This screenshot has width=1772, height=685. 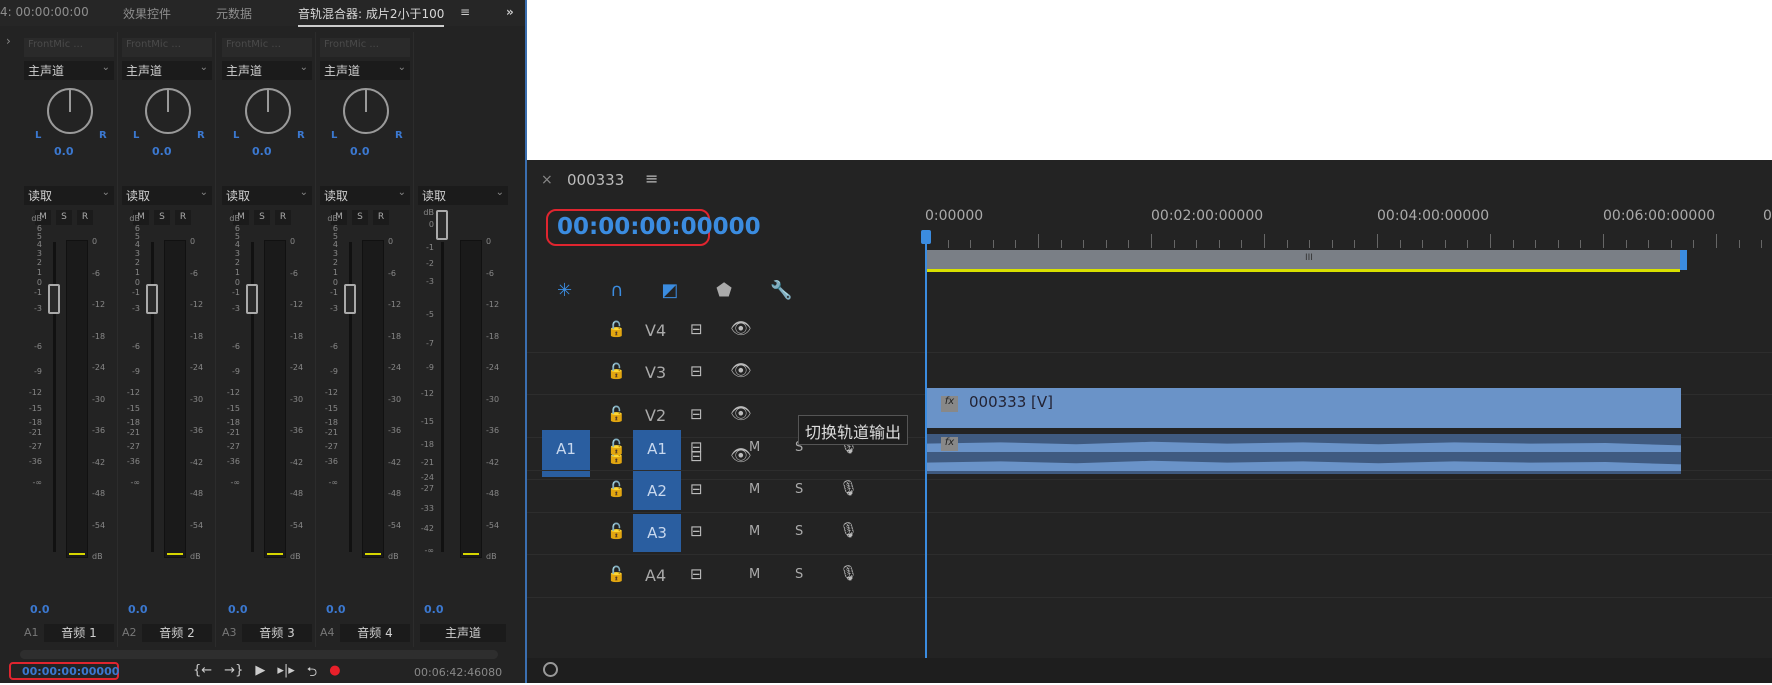 I want to click on video-clip: fx 000333 [V], so click(x=1303, y=408).